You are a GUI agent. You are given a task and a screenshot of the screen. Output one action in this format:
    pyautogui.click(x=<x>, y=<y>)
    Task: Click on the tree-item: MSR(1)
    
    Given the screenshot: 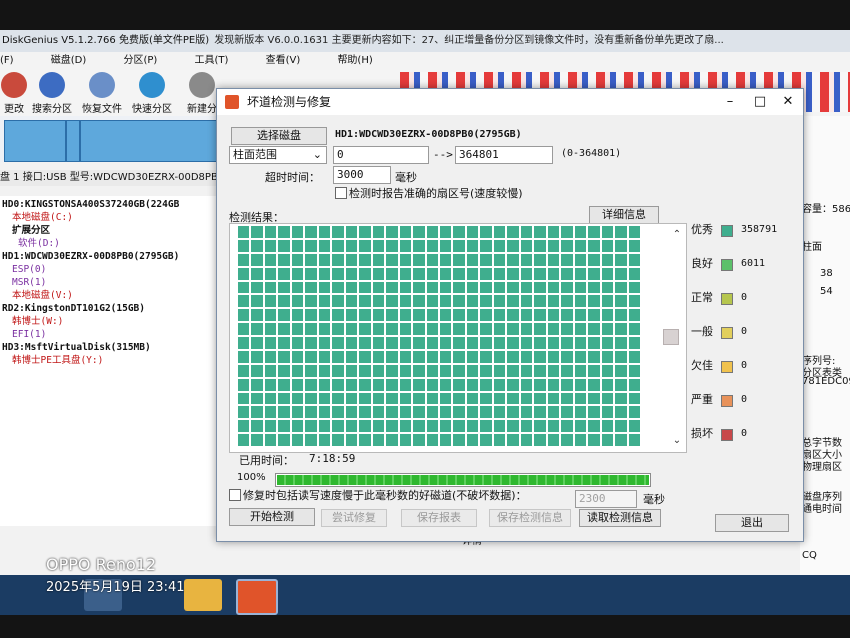 What is the action you would take?
    pyautogui.click(x=29, y=283)
    